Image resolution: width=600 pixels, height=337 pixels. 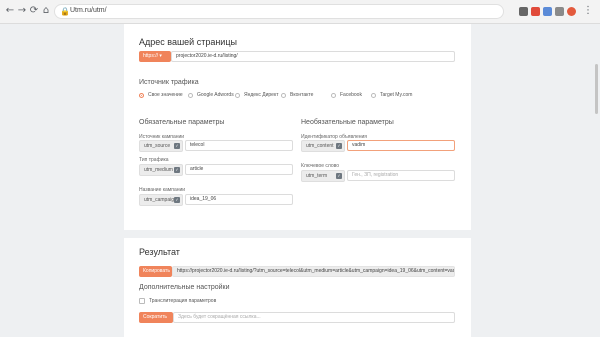 What do you see at coordinates (161, 200) in the screenshot?
I see `utm-campaign-param: utm_campaign ✓` at bounding box center [161, 200].